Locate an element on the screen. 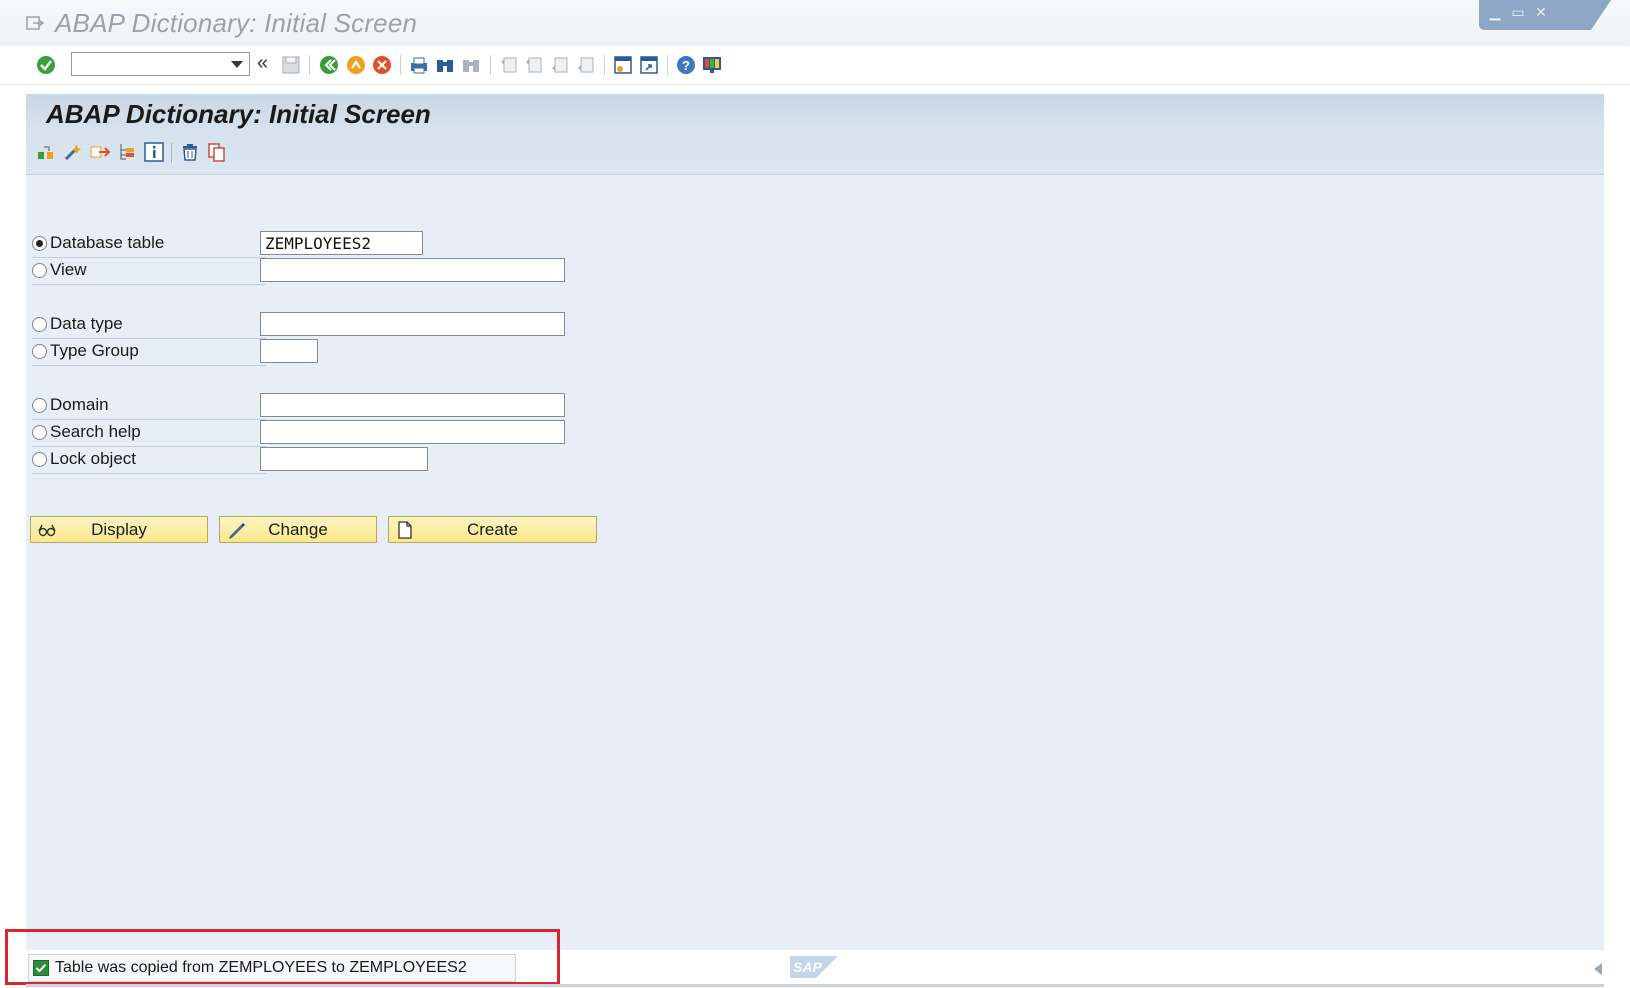 Image resolution: width=1630 pixels, height=988 pixels. history-collapse-icon: « is located at coordinates (262, 63).